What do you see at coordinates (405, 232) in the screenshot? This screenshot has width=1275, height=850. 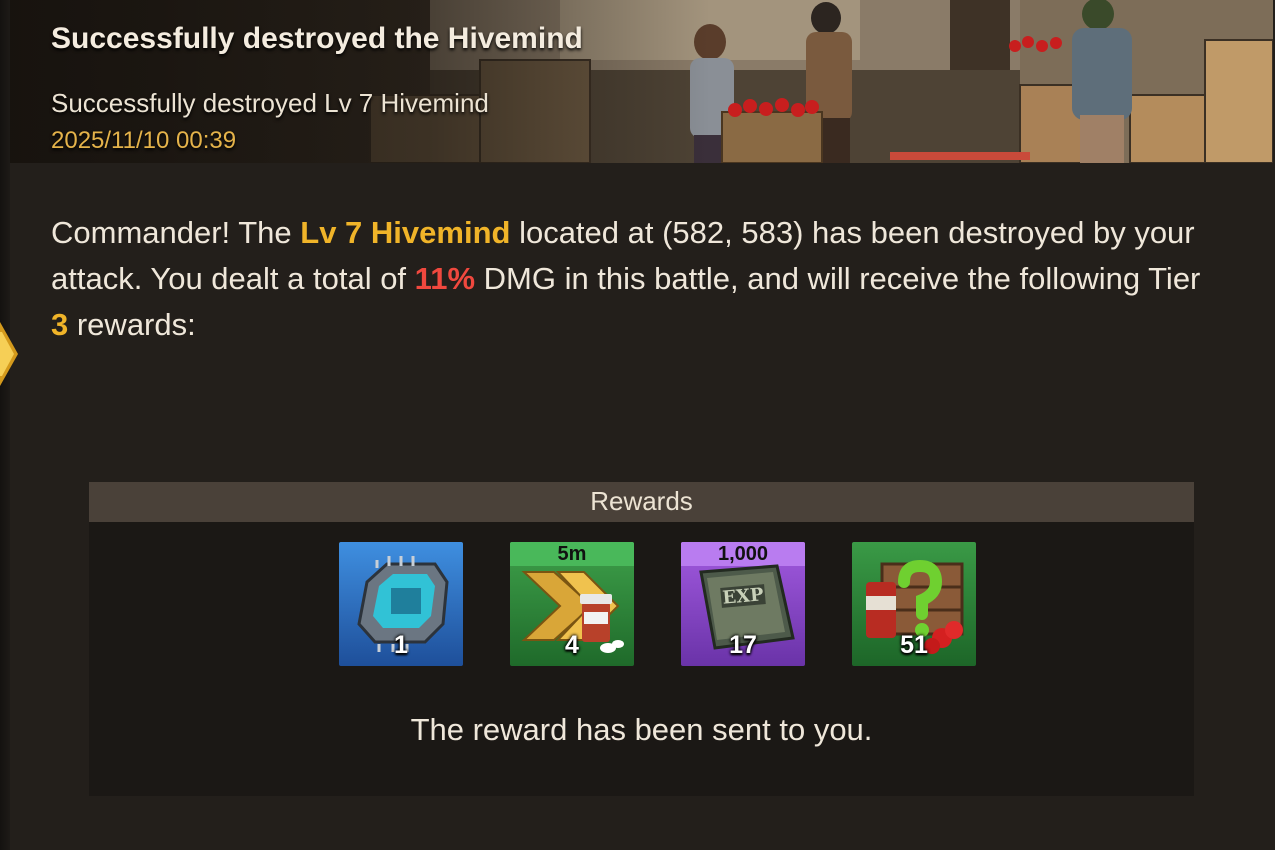 I see `target-name: Lv 7 Hivemind` at bounding box center [405, 232].